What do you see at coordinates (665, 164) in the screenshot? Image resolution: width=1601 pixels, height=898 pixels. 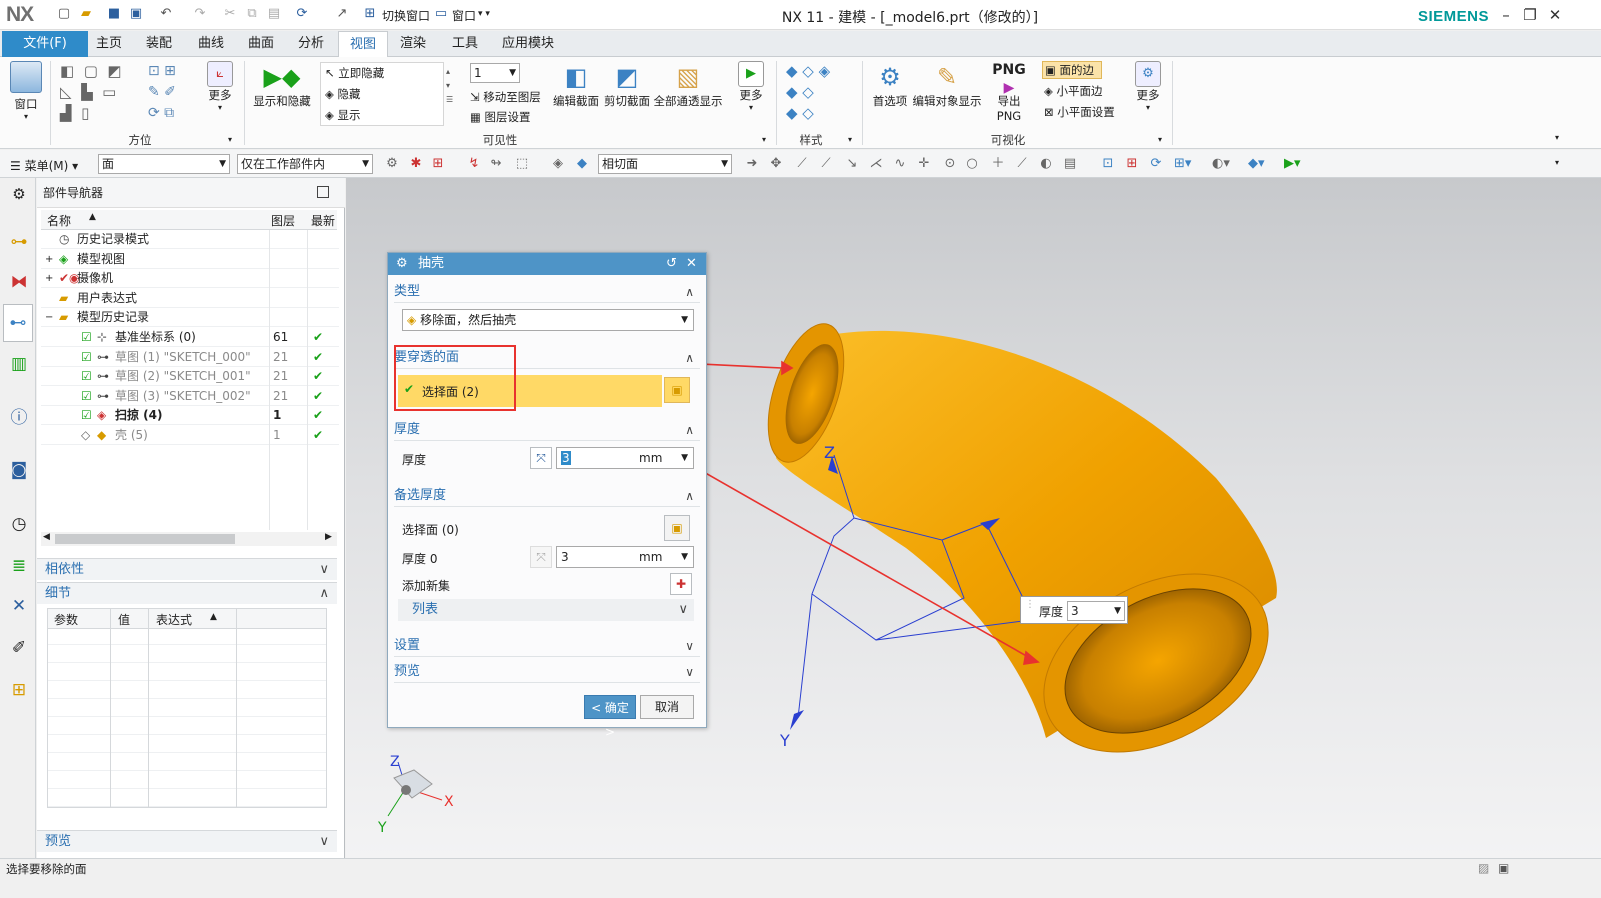 I see `face-rule-select: 相切面 ▼` at bounding box center [665, 164].